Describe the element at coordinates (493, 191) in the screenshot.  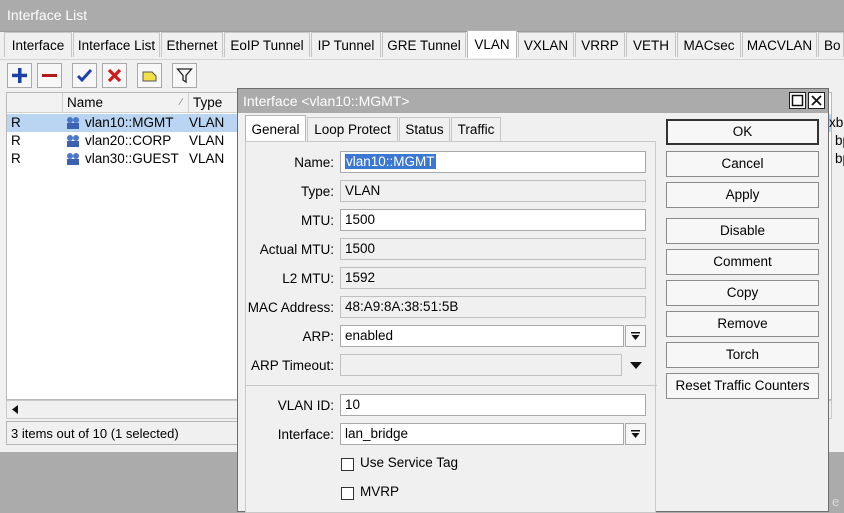
I see `type-field: VLAN` at that location.